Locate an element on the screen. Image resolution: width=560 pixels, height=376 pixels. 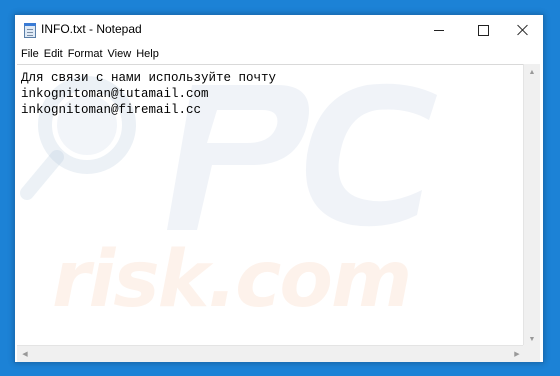
title-bar: INFO.txt - Notepad is located at coordinates (279, 30).